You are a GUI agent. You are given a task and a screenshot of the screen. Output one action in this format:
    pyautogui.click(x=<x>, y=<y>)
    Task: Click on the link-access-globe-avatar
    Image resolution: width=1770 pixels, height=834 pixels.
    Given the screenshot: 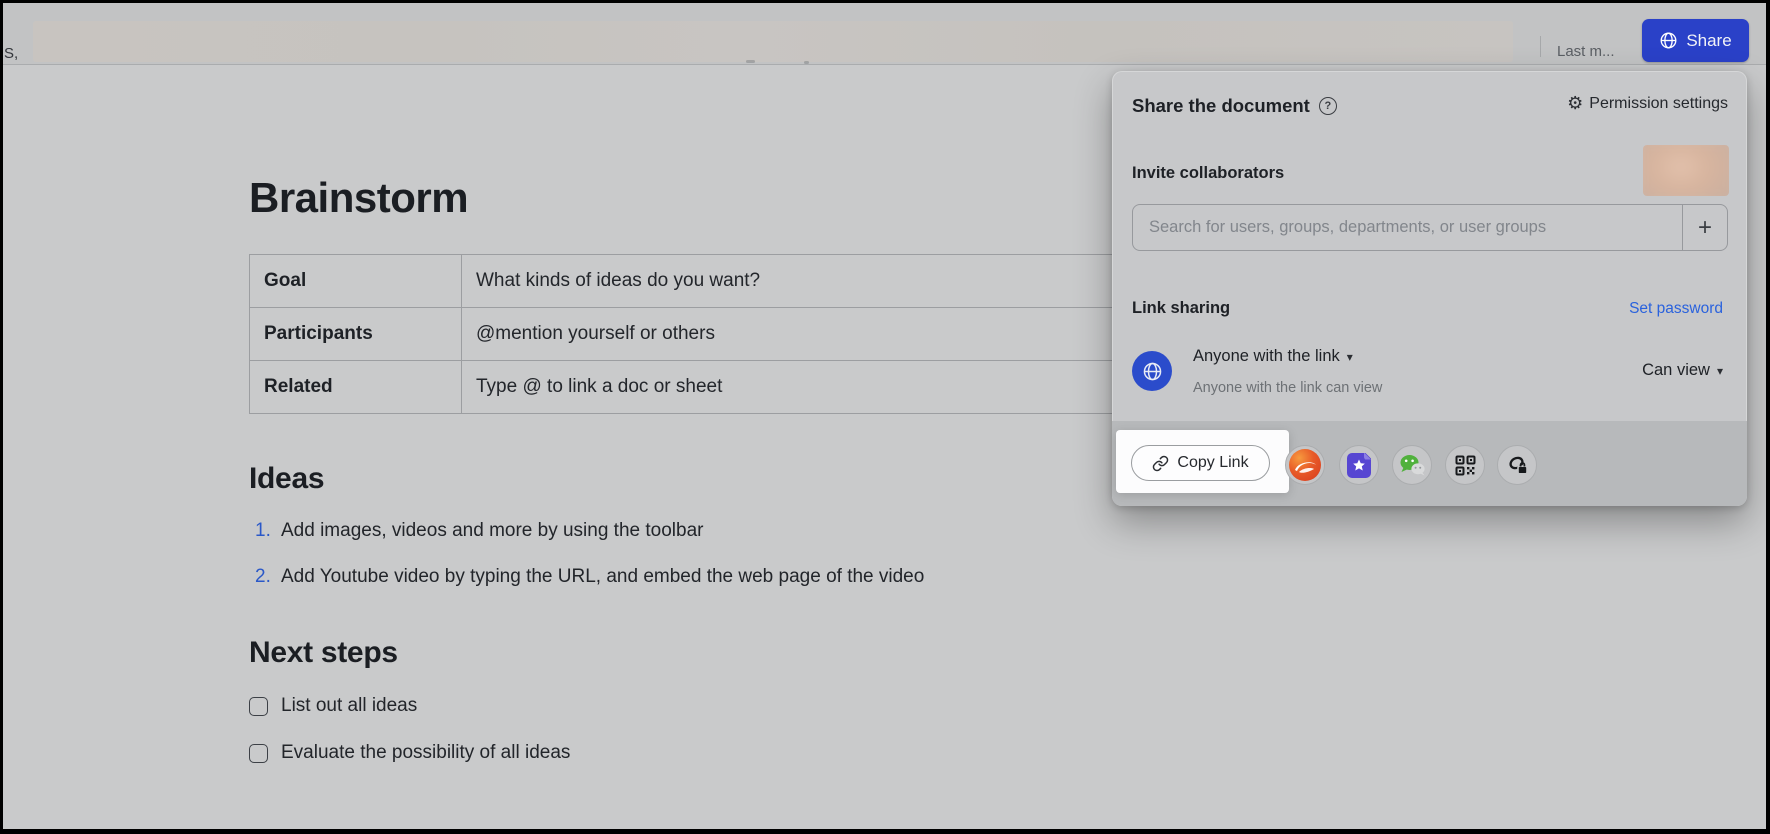 What is the action you would take?
    pyautogui.click(x=1152, y=371)
    